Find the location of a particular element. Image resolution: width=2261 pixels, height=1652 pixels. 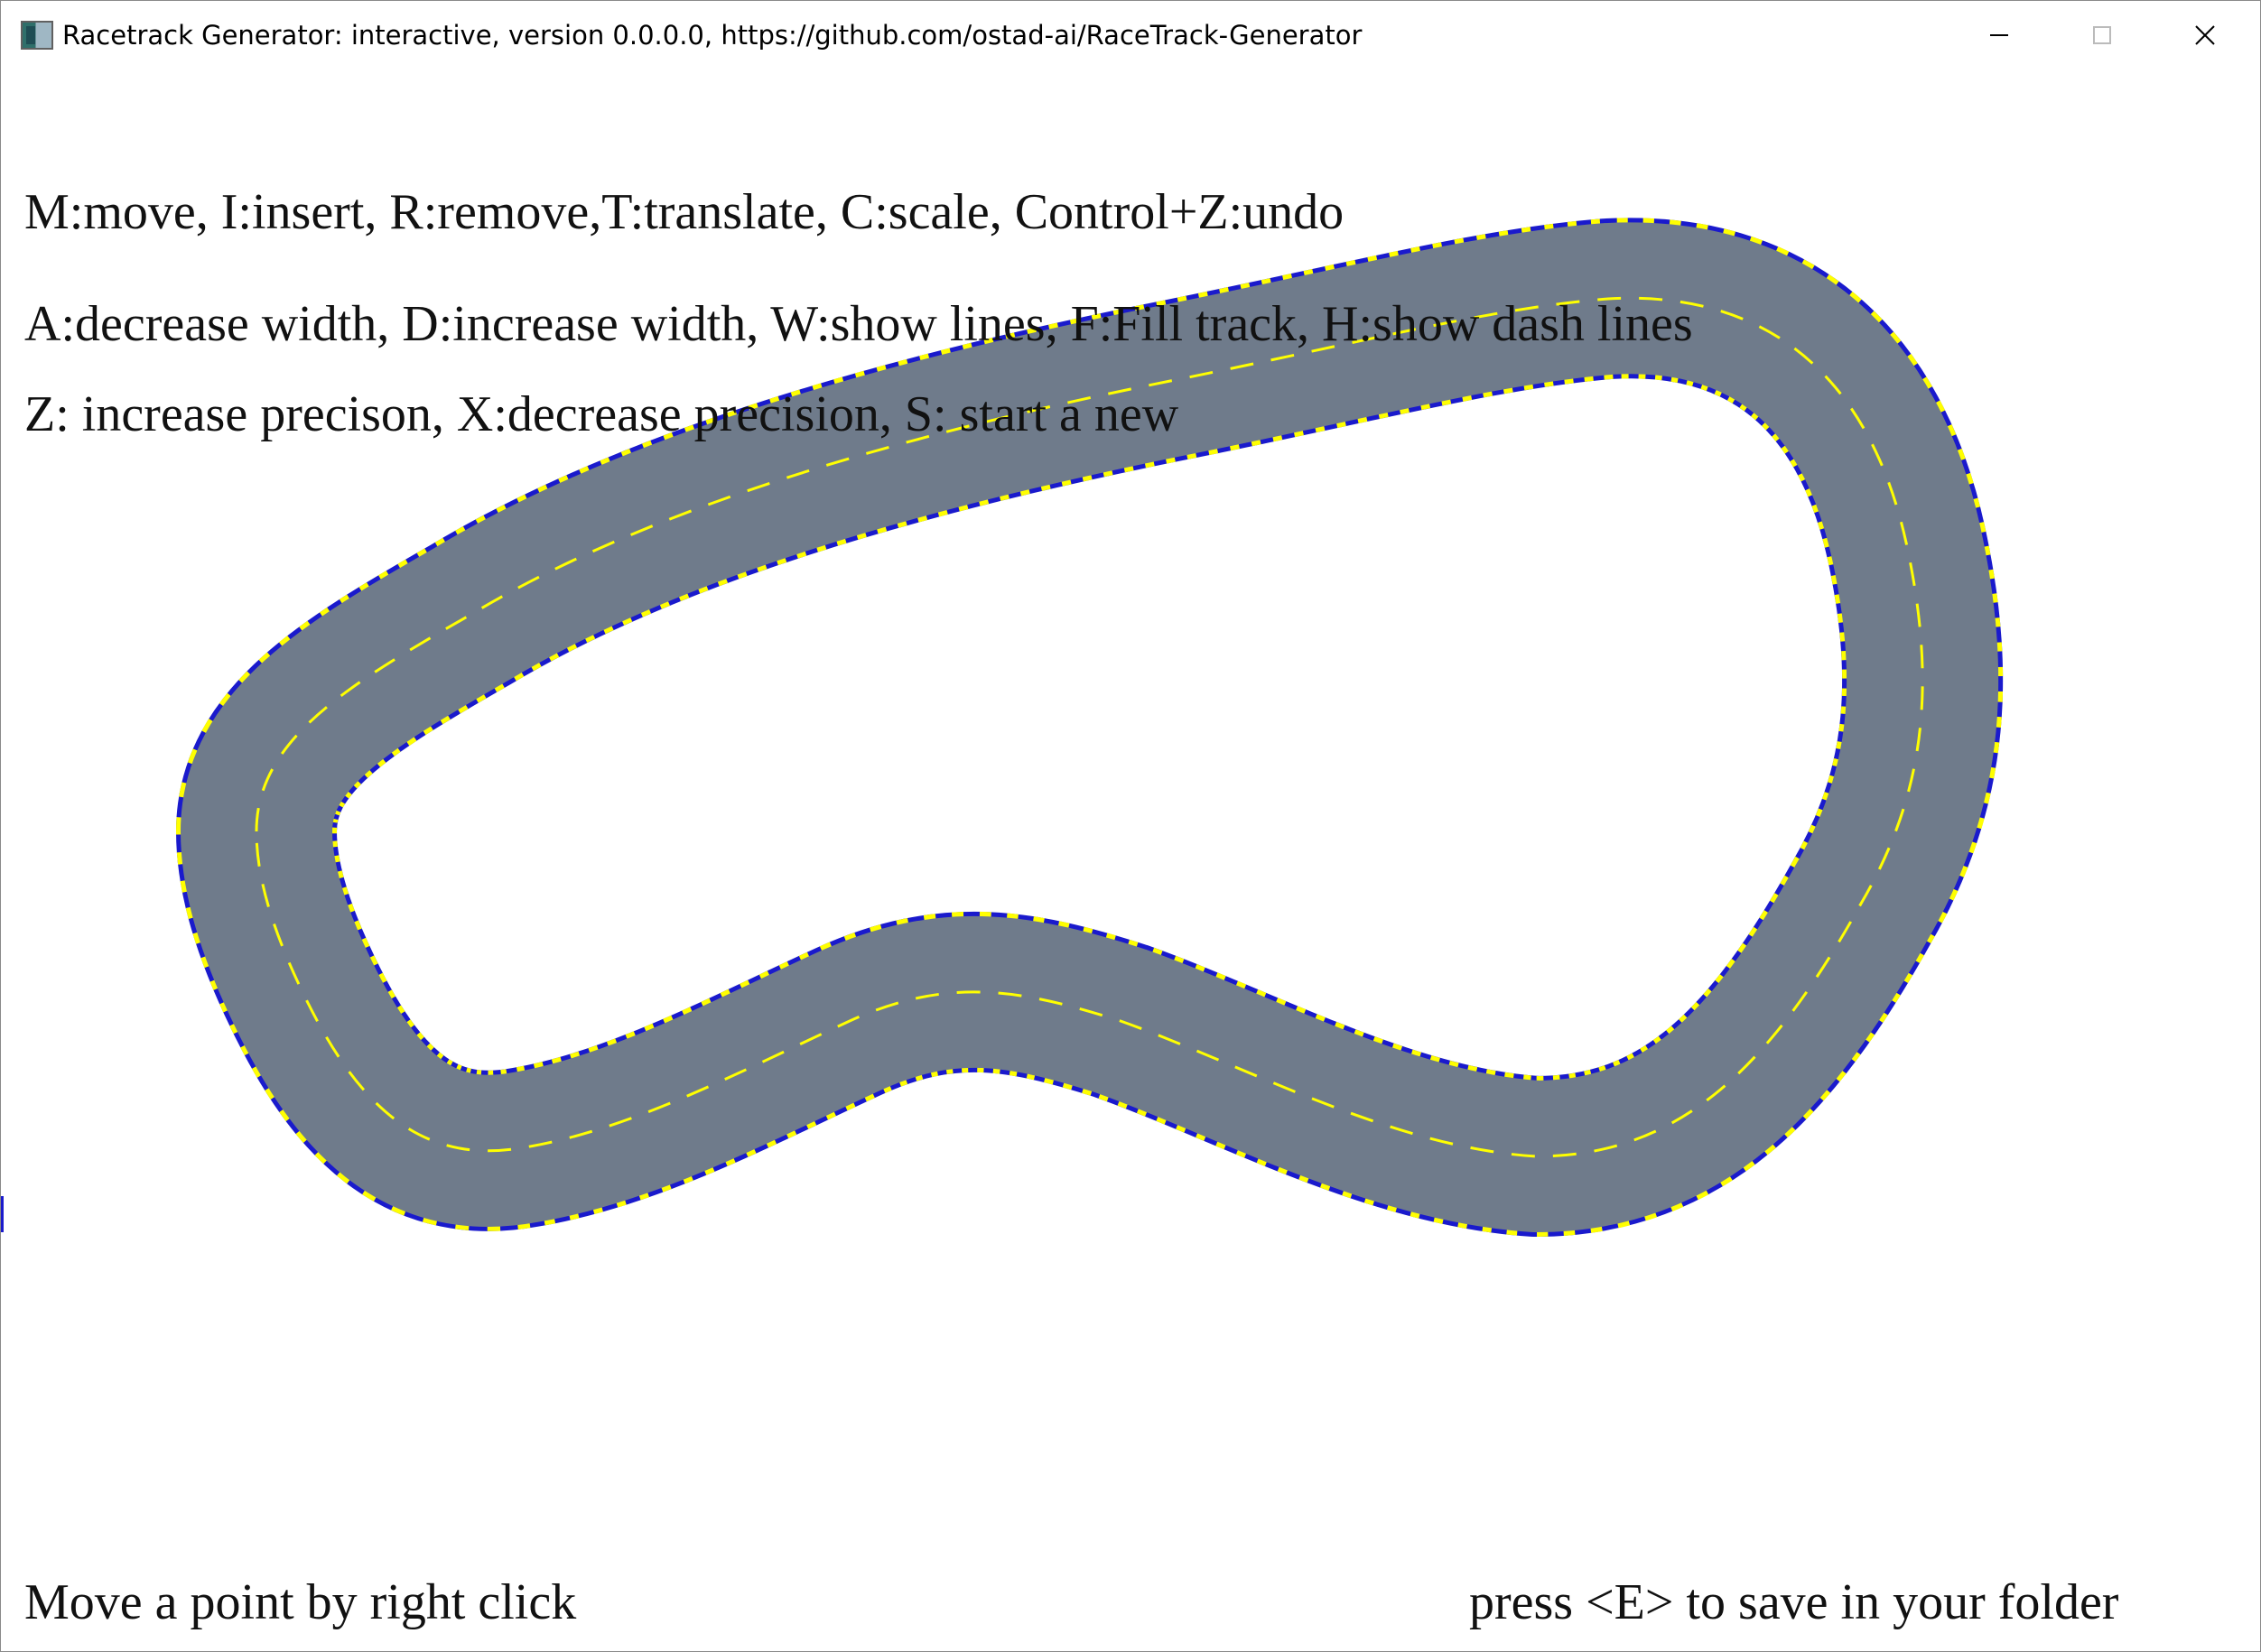

minimize-button is located at coordinates (1999, 35).